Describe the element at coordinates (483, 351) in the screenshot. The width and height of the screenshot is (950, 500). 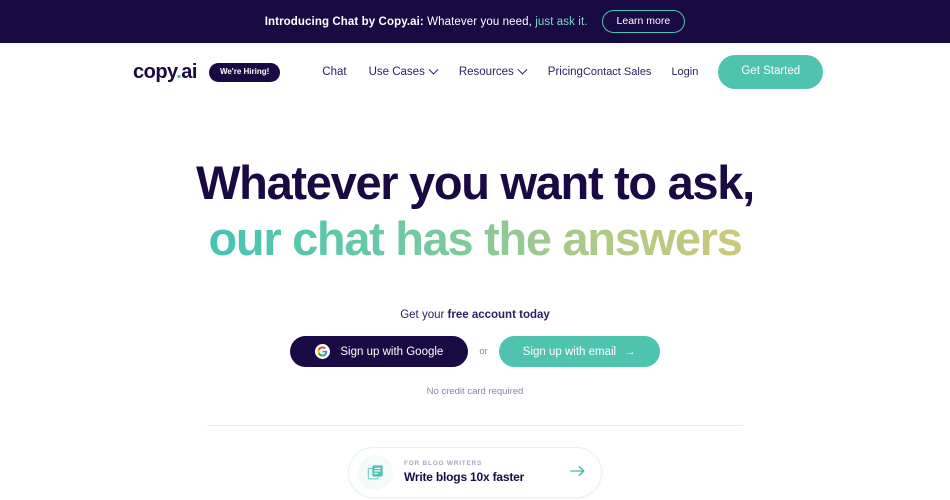
I see `or-separator: or` at that location.